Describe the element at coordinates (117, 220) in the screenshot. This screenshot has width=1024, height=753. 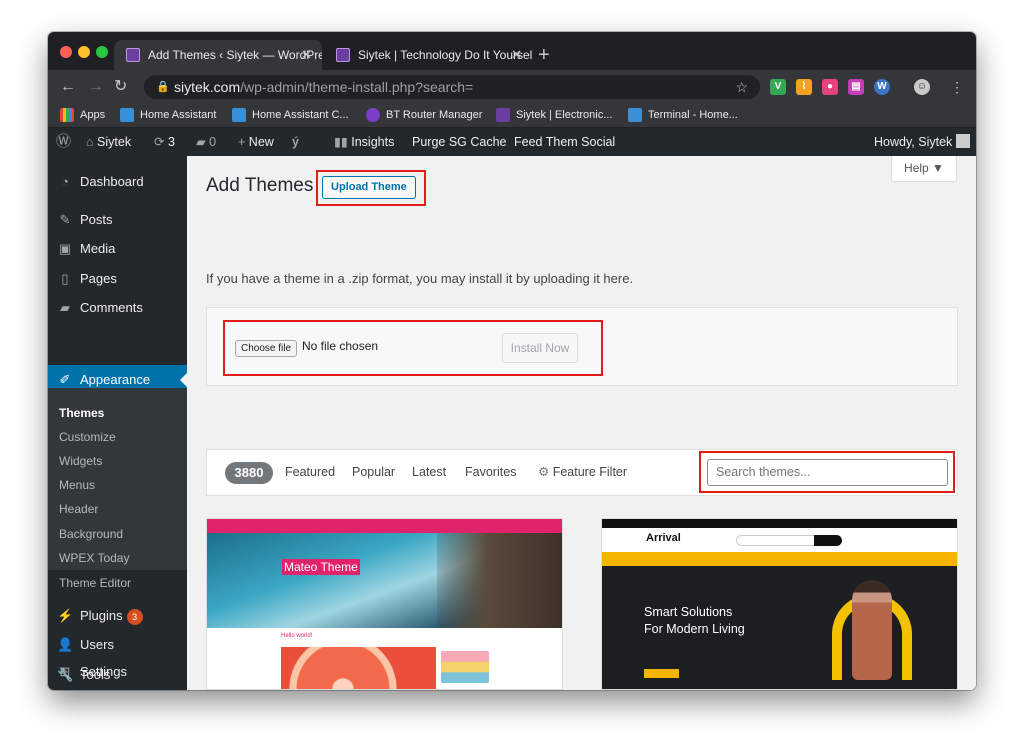
I see `sidebar-item-posts: ✎ Posts` at that location.